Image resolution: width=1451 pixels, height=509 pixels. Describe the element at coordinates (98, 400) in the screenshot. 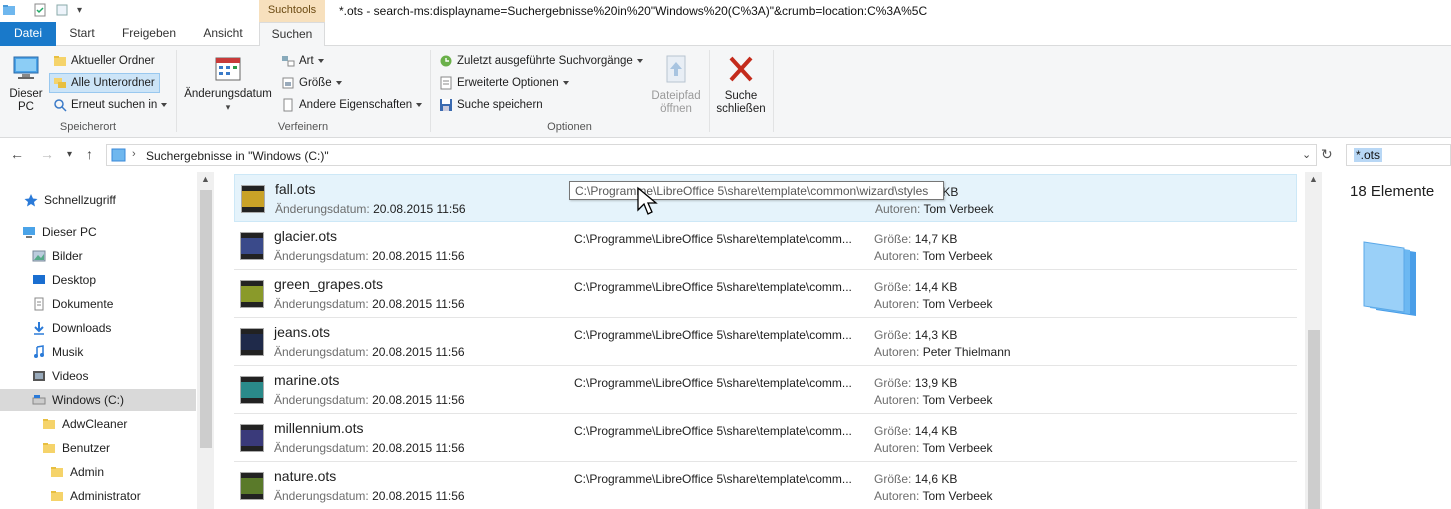

I see `nav-item-windows-c: Windows (C:)` at that location.